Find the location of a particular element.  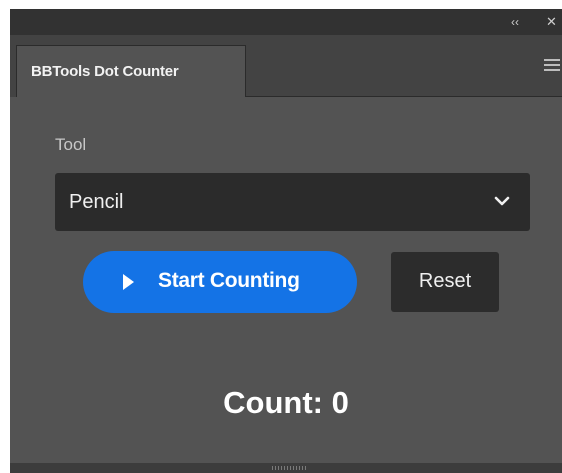

tab-bbtools-dot-counter: BBTools Dot Counter is located at coordinates (131, 71).